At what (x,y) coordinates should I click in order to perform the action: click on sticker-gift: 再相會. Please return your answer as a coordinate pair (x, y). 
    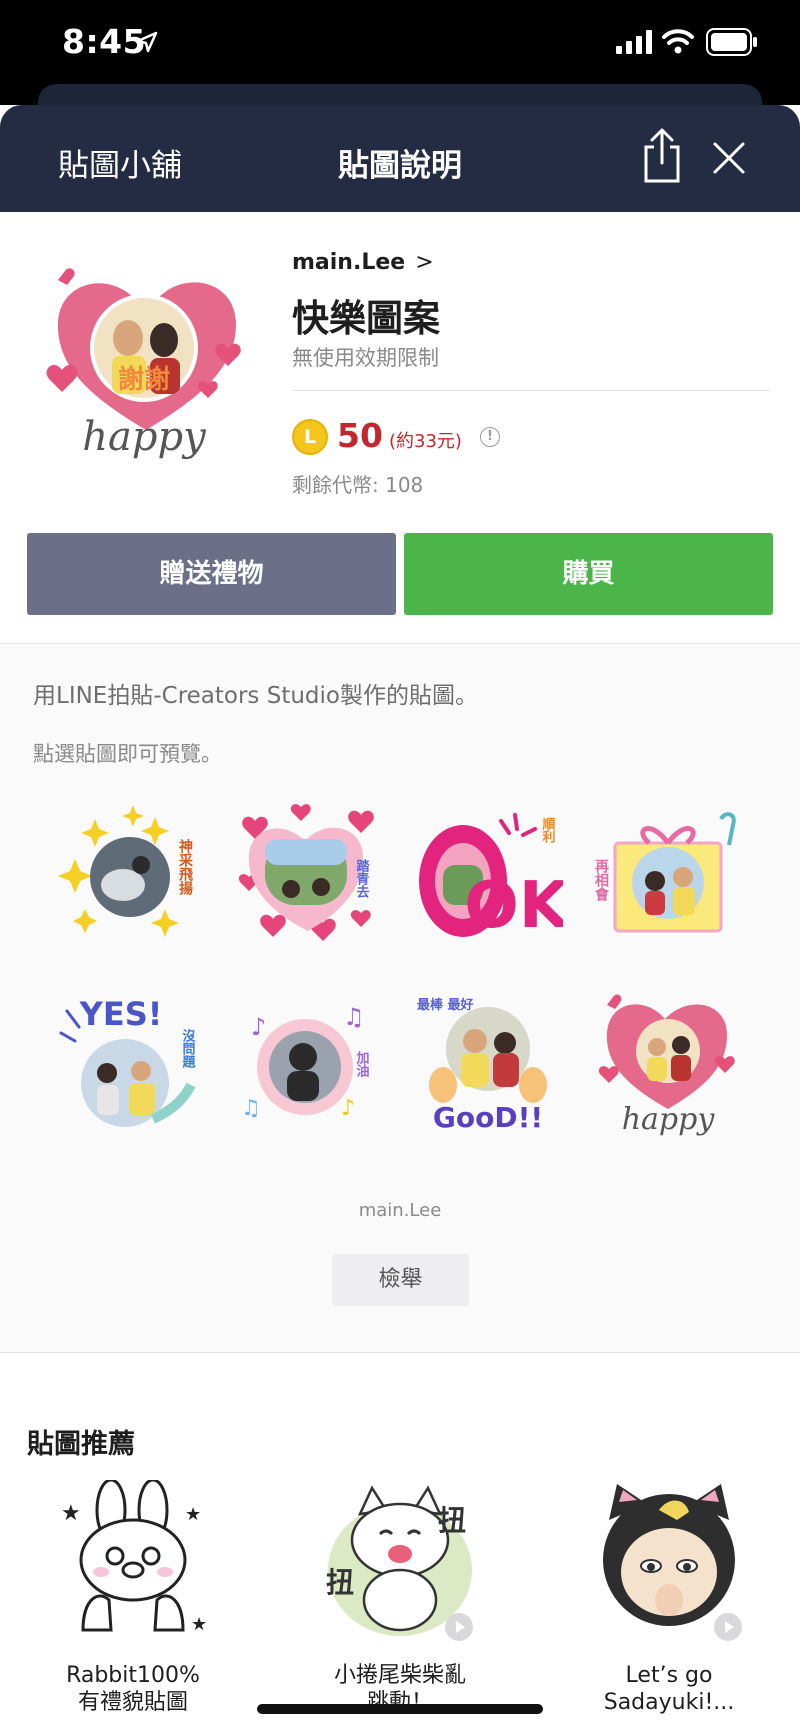
    Looking at the image, I should click on (668, 874).